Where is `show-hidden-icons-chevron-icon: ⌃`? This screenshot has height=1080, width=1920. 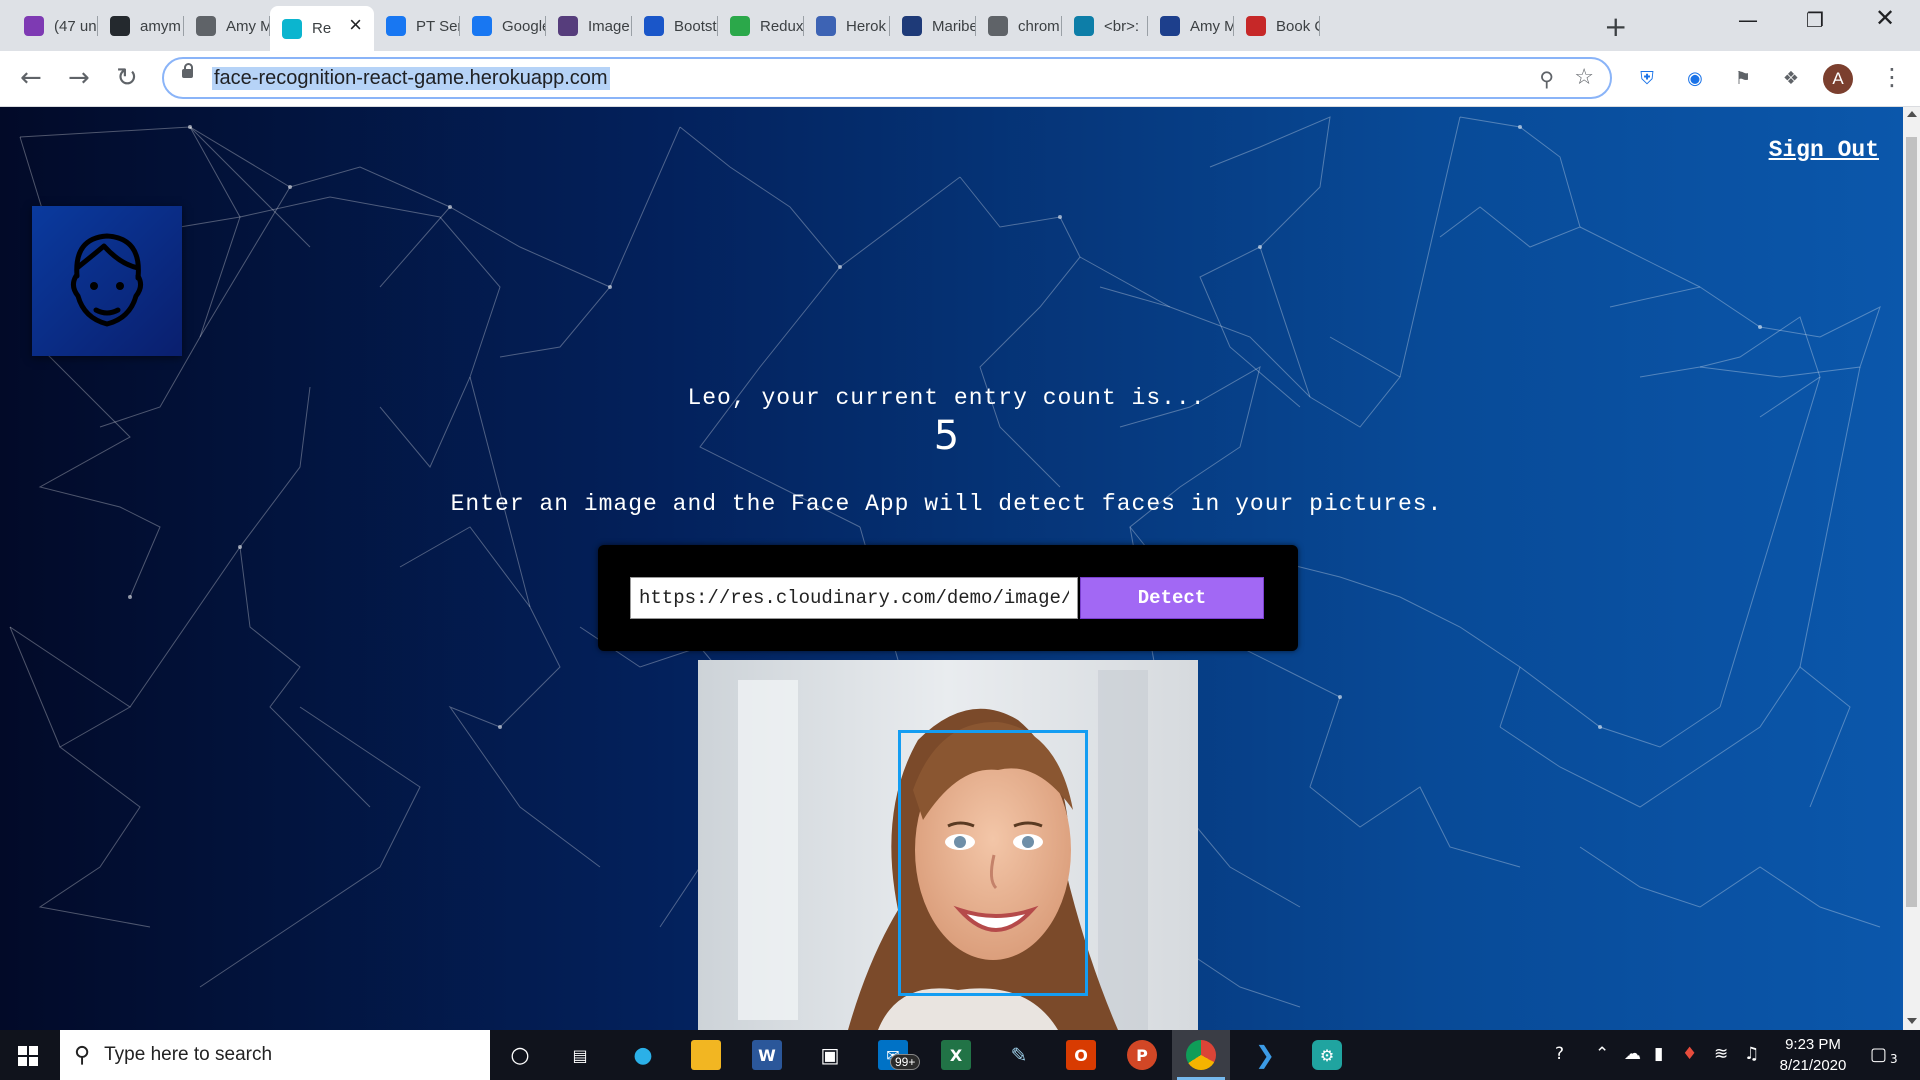 show-hidden-icons-chevron-icon: ⌃ is located at coordinates (1602, 1054).